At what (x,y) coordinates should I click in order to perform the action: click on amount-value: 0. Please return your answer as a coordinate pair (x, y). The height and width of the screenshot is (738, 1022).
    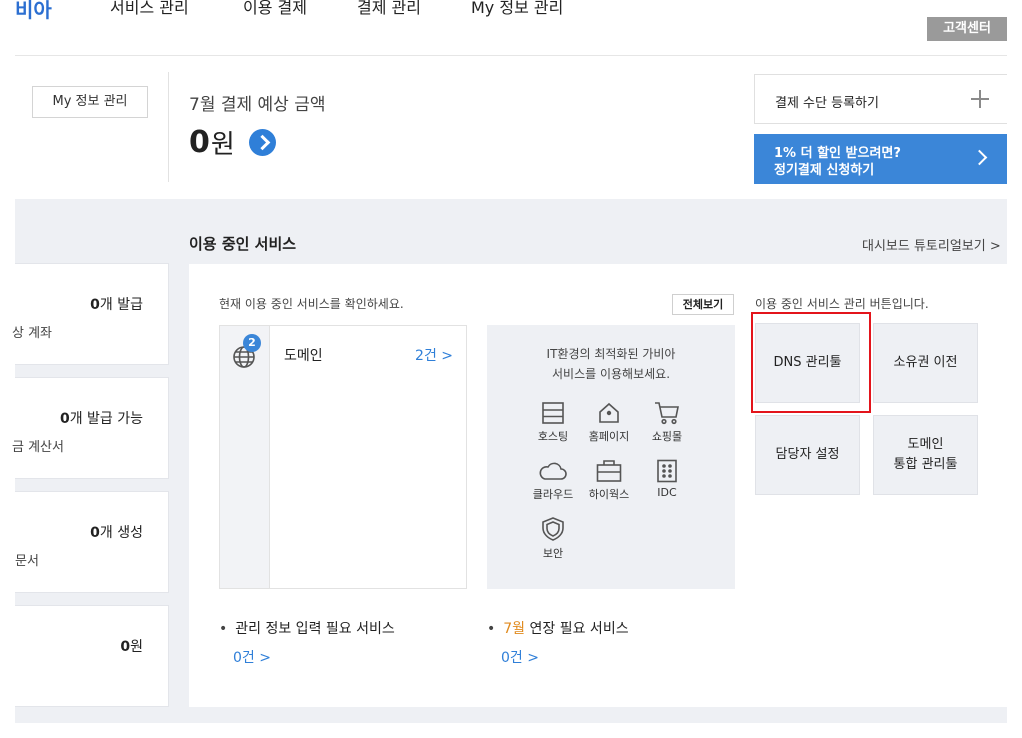
    Looking at the image, I should click on (199, 142).